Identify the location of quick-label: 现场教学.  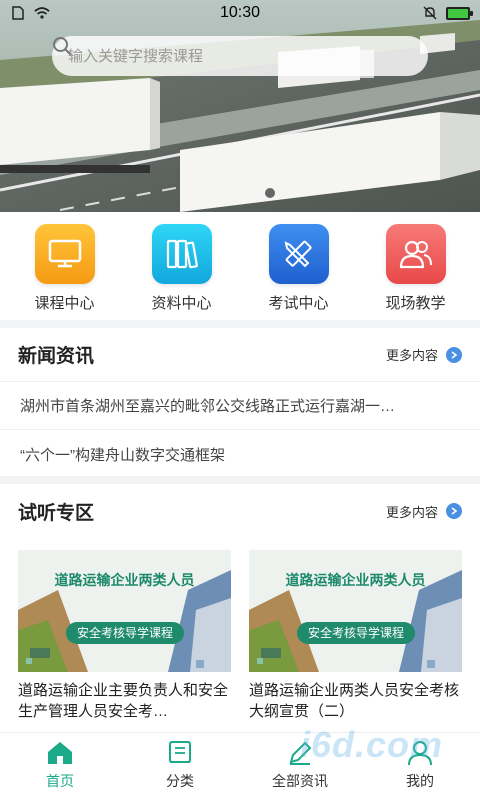
(415, 303).